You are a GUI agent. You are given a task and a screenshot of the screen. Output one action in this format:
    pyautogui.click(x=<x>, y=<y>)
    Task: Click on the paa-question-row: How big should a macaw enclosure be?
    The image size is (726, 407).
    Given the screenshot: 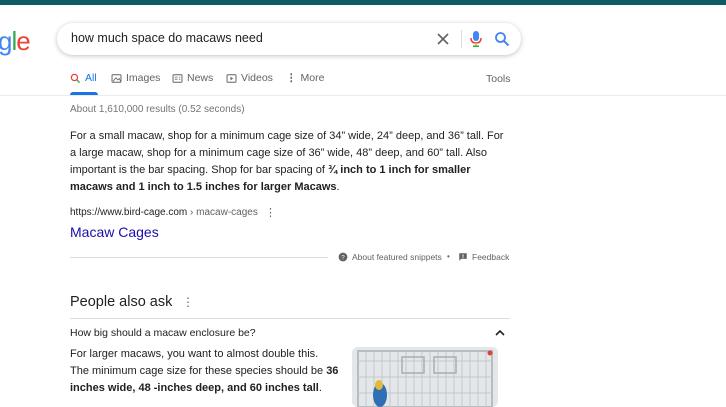 What is the action you would take?
    pyautogui.click(x=290, y=333)
    